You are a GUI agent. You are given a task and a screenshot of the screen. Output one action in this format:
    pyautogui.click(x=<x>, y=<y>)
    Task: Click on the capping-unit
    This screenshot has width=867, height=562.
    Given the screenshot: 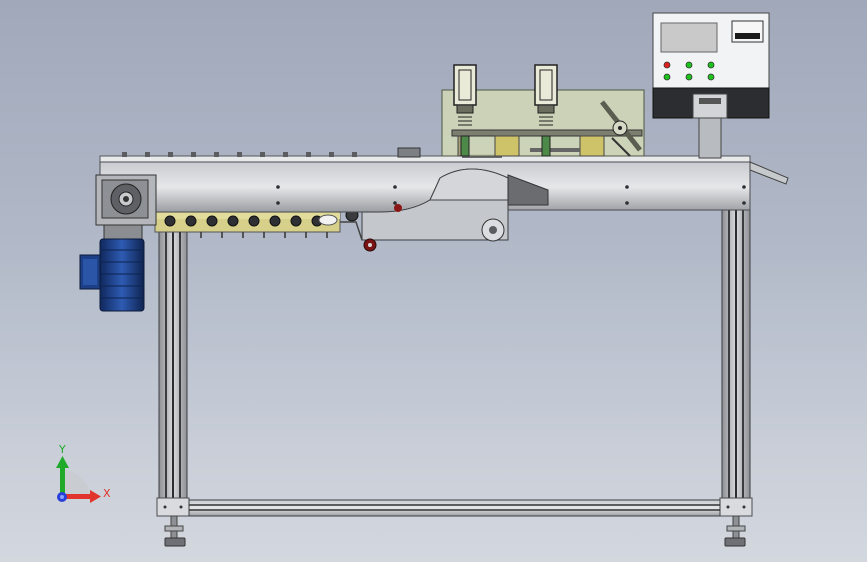 What is the action you would take?
    pyautogui.click(x=543, y=110)
    